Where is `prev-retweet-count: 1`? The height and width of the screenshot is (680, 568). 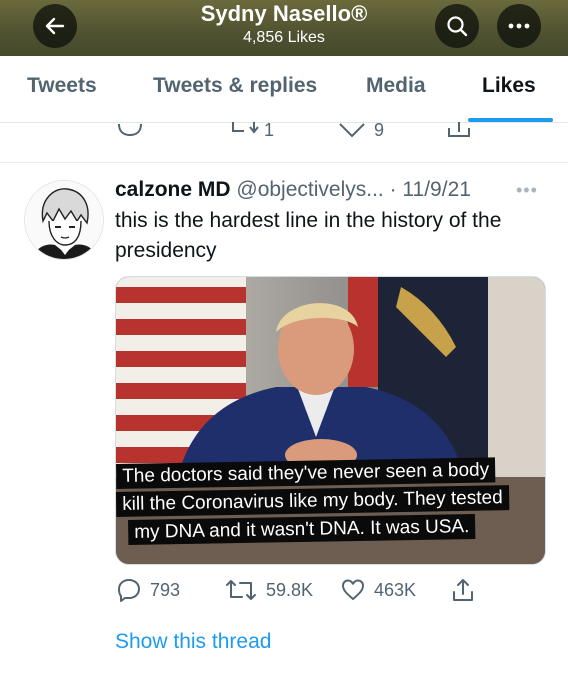
prev-retweet-count: 1 is located at coordinates (269, 130).